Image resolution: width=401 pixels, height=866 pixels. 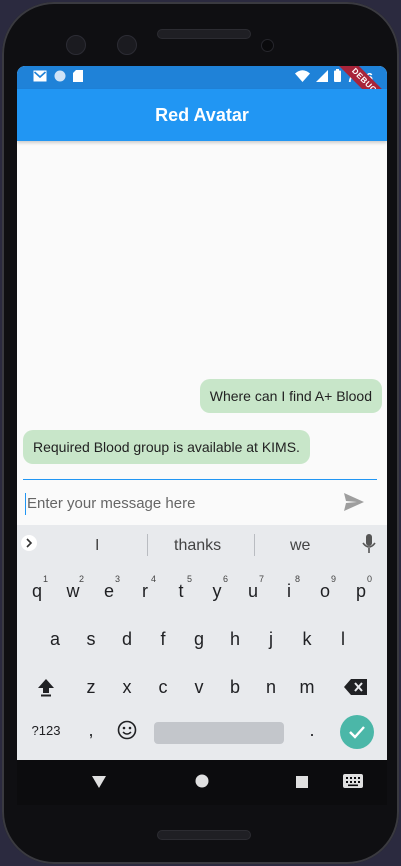 What do you see at coordinates (127, 45) in the screenshot?
I see `front-camera-secondary` at bounding box center [127, 45].